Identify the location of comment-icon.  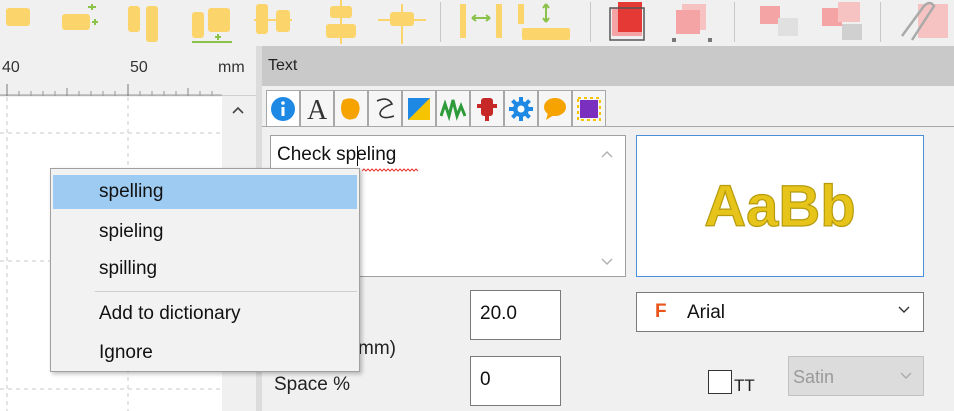
(555, 108).